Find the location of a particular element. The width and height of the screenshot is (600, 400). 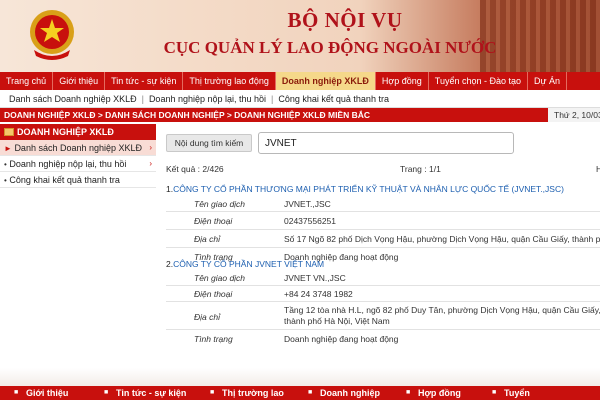

sidebar-item-label: Danh sách Doanh nghiệp XKLĐ is located at coordinates (78, 148).